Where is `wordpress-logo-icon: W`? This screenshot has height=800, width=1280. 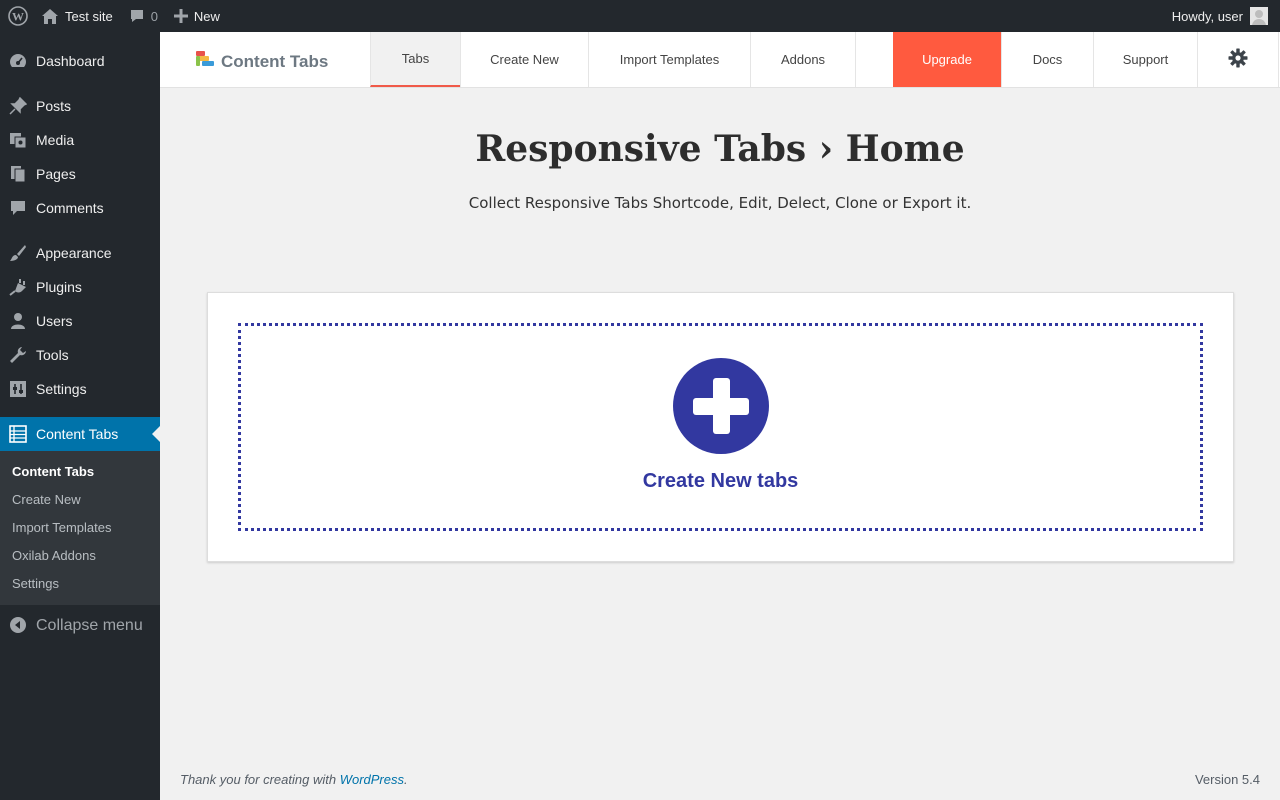
wordpress-logo-icon: W is located at coordinates (18, 16).